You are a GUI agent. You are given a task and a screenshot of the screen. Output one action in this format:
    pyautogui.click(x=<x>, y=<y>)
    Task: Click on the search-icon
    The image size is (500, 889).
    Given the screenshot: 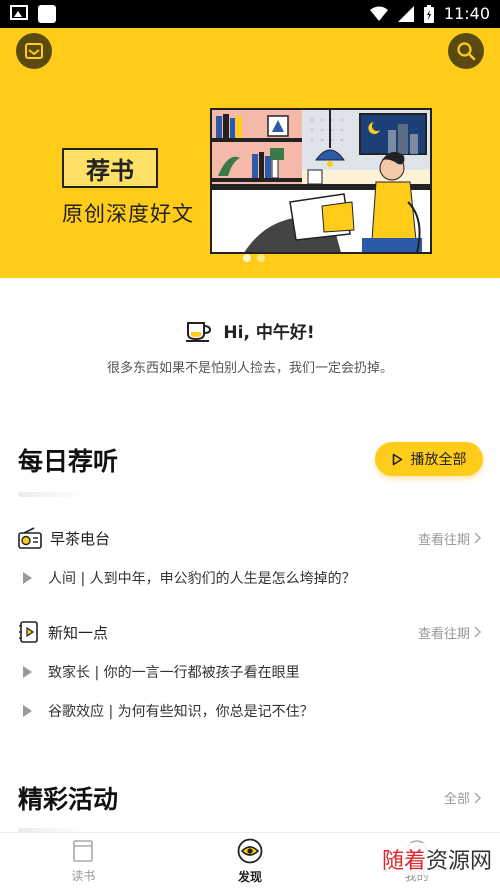 What is the action you would take?
    pyautogui.click(x=466, y=51)
    